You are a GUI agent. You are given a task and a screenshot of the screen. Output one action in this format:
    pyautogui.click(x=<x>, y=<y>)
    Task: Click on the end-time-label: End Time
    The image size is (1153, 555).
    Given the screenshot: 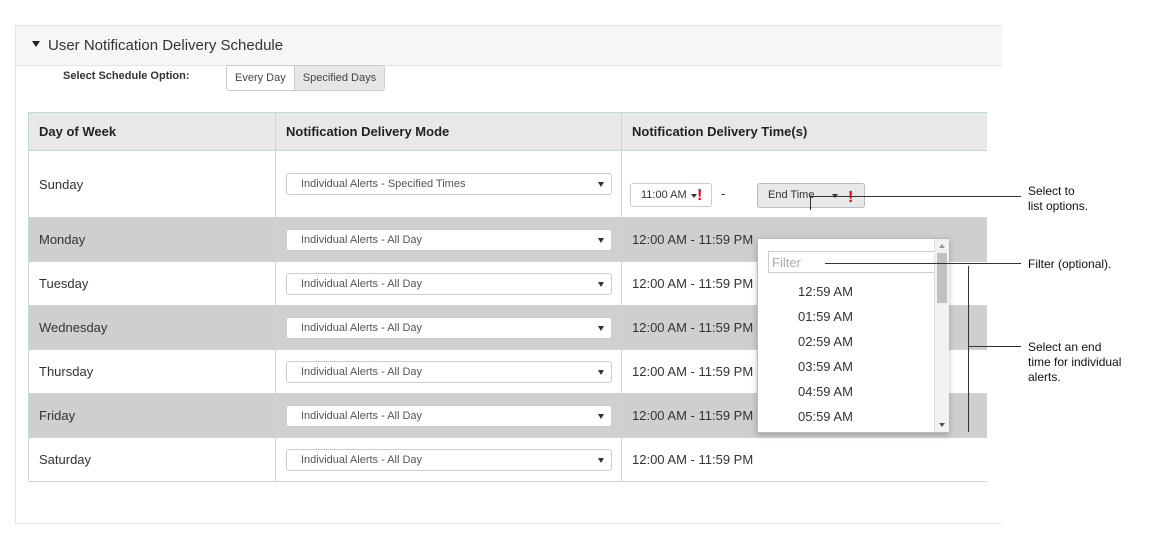 What is the action you would take?
    pyautogui.click(x=791, y=195)
    